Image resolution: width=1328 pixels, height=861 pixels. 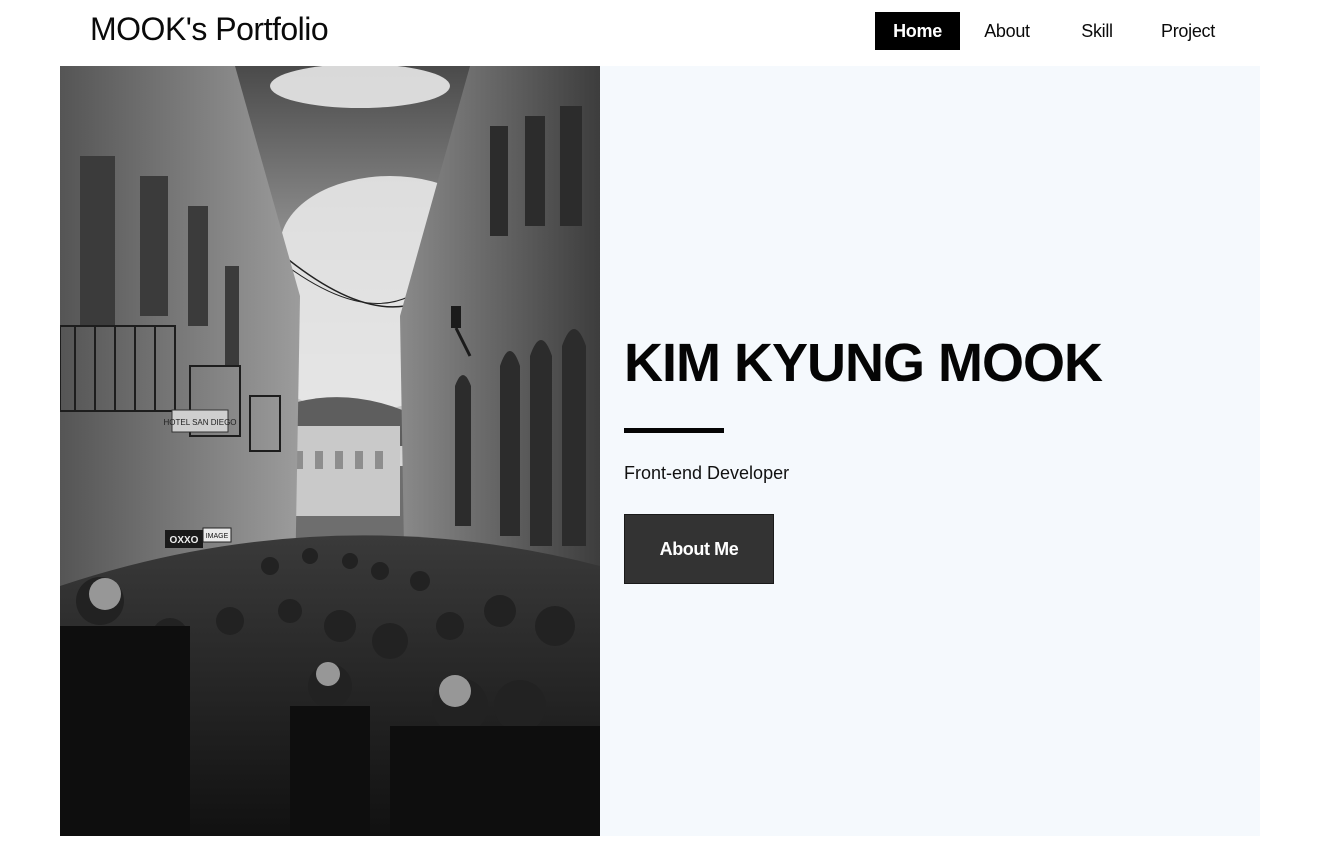 I want to click on nav-item-project: Project, so click(x=1188, y=31).